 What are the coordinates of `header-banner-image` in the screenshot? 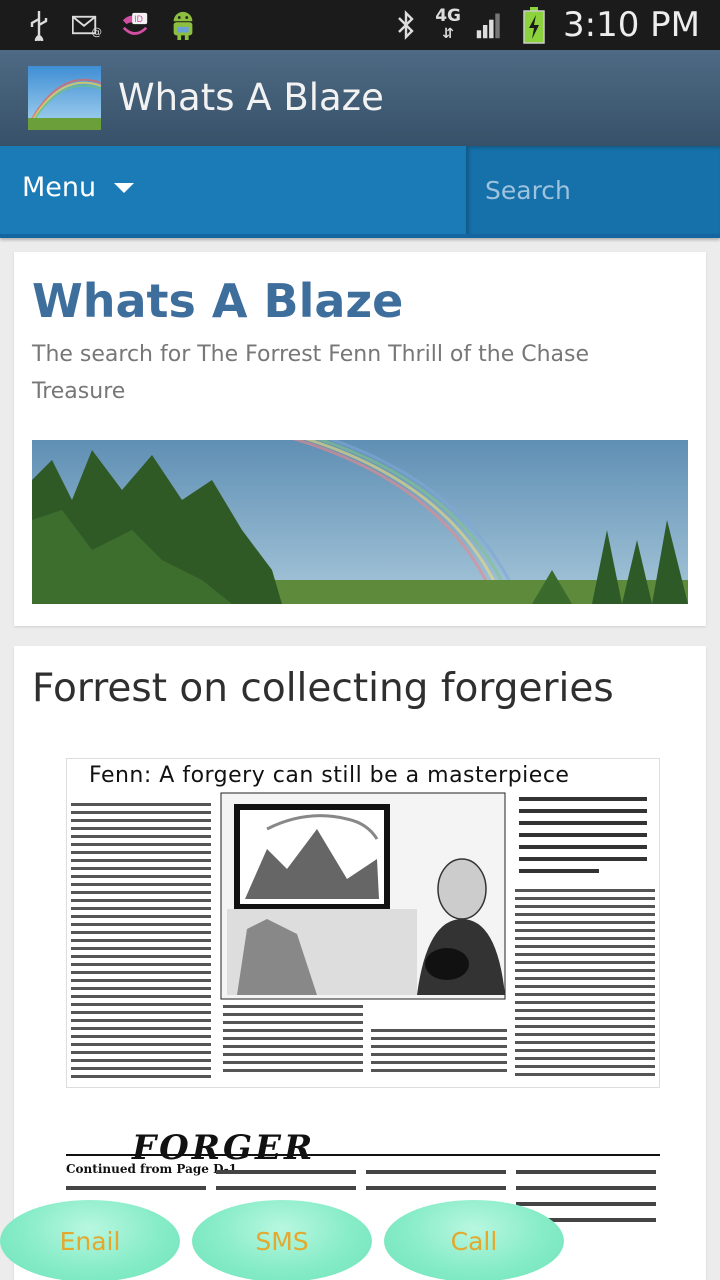 It's located at (360, 522).